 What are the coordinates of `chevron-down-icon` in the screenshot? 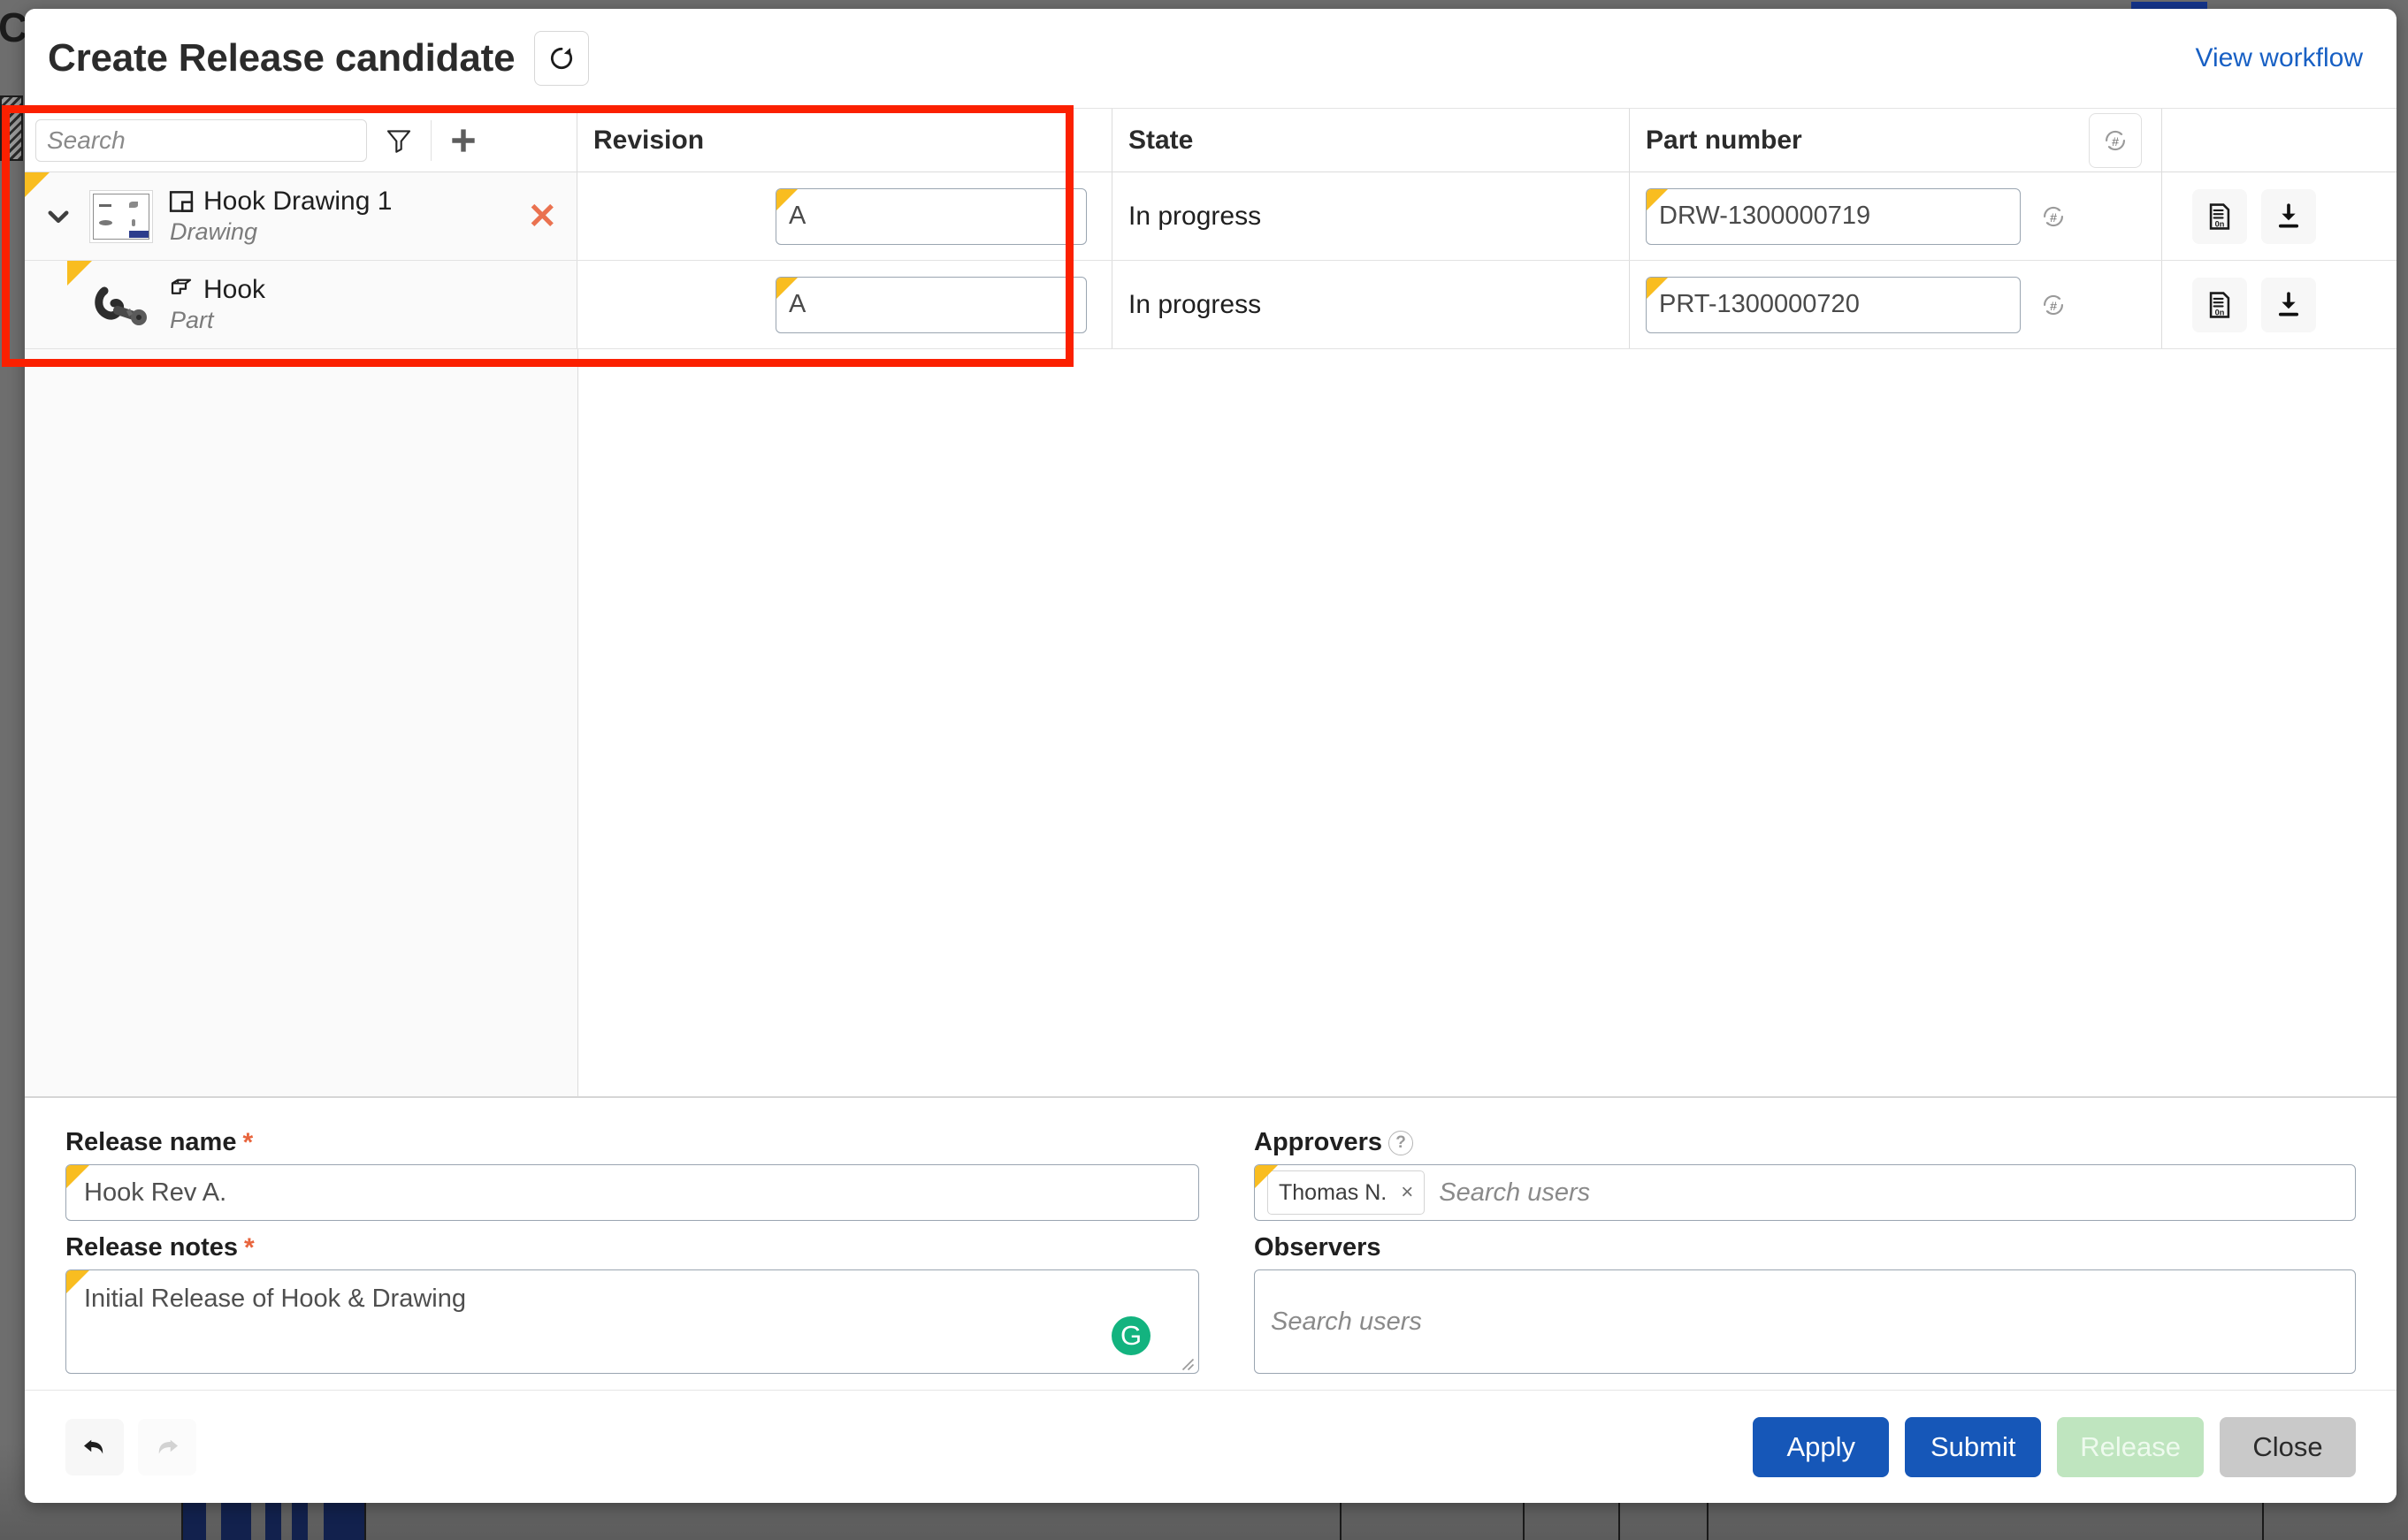 It's located at (58, 217).